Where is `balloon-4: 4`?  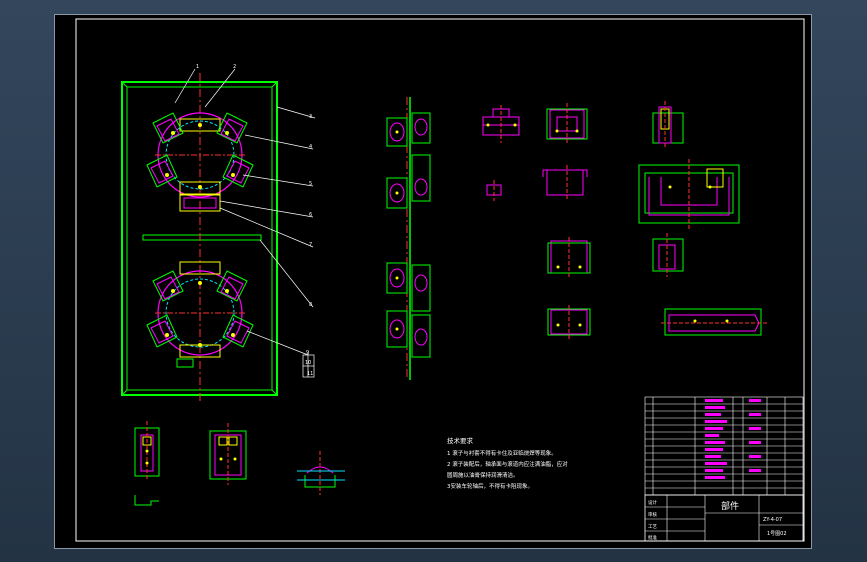
balloon-4: 4 is located at coordinates (310, 147).